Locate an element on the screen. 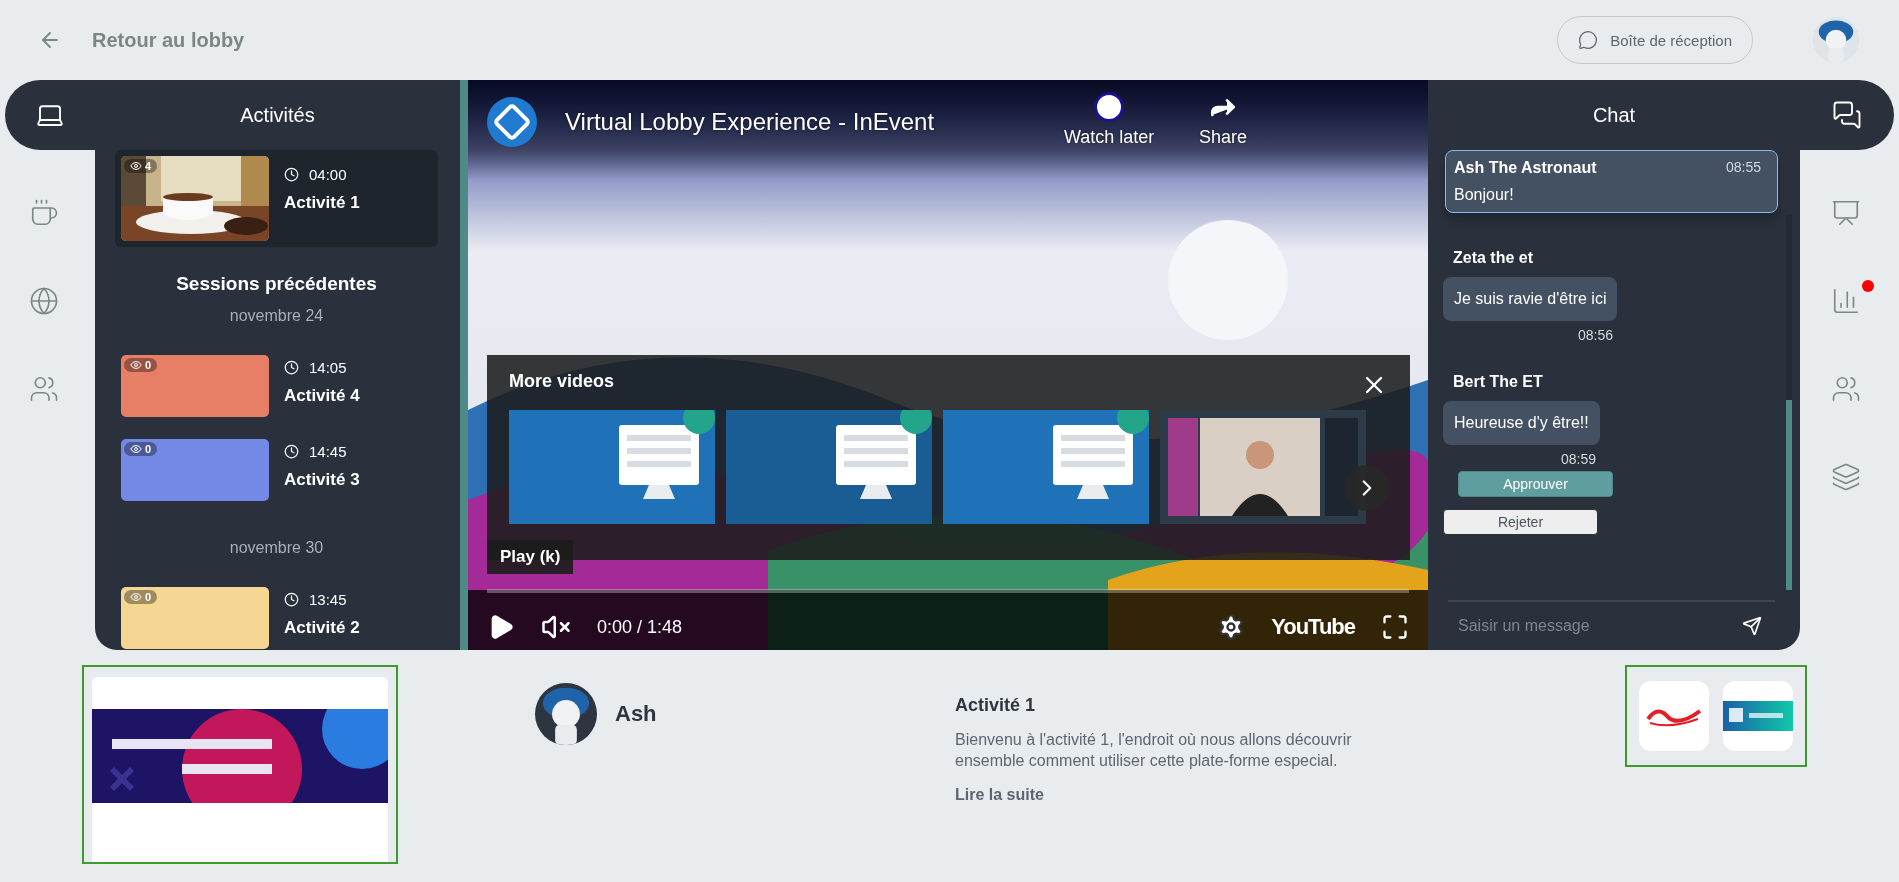 This screenshot has width=1899, height=882. speaker-name: Ash is located at coordinates (636, 714).